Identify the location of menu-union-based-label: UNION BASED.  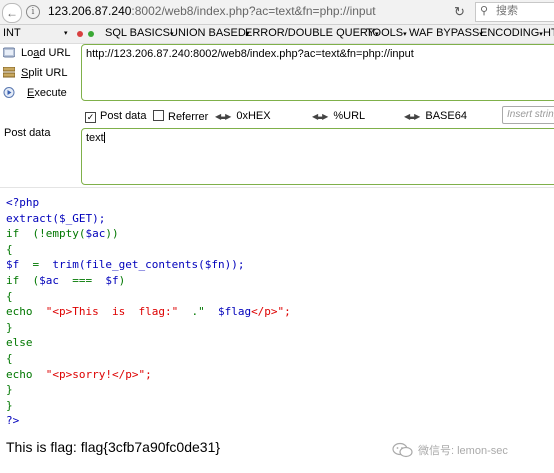
(208, 33).